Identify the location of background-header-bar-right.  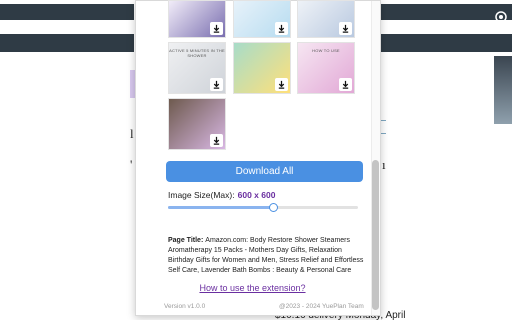
(442, 12).